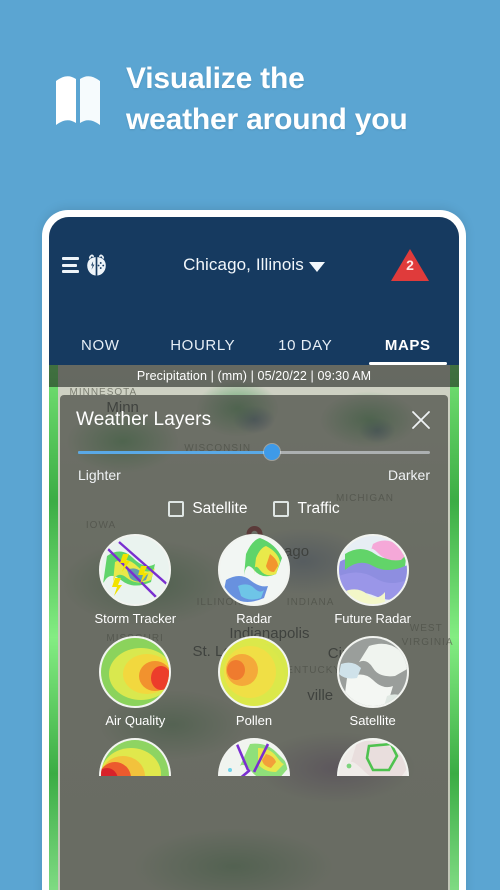 This screenshot has height=890, width=500. What do you see at coordinates (215, 79) in the screenshot?
I see `promo-line-1: Visualize the` at bounding box center [215, 79].